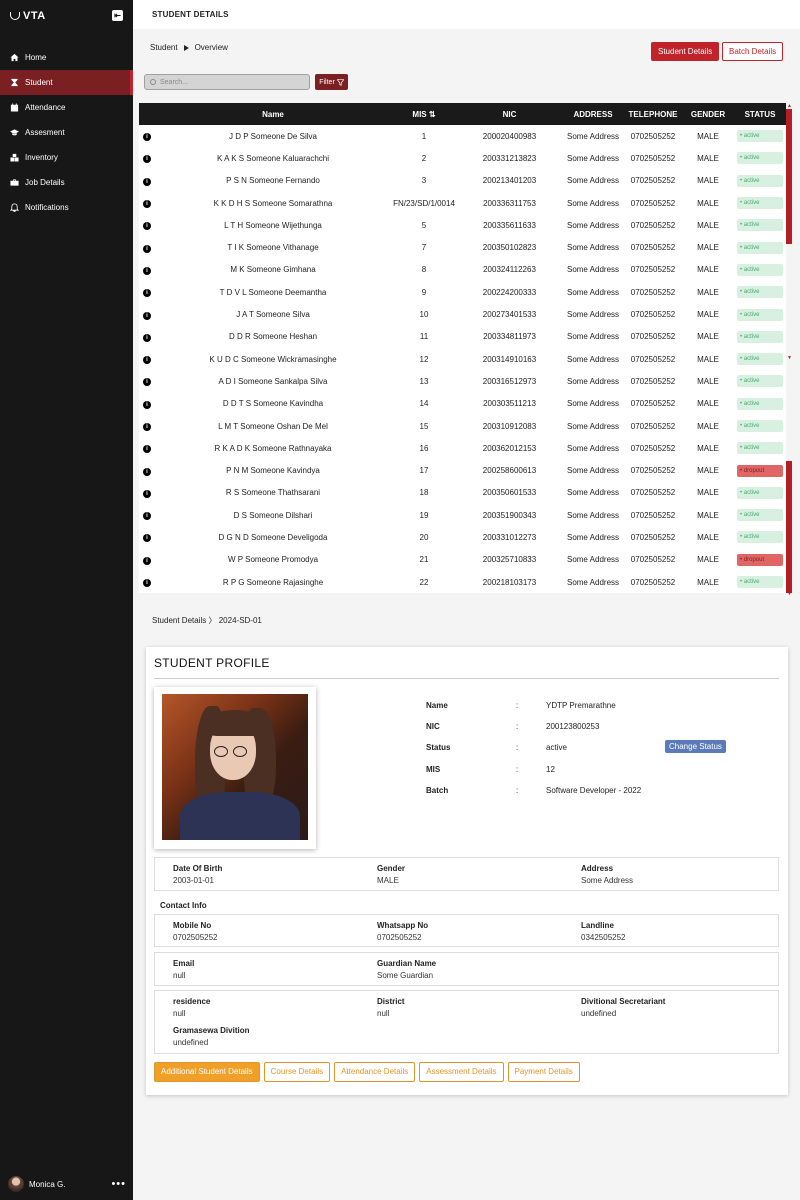 This screenshot has width=800, height=1200. What do you see at coordinates (179, 620) in the screenshot?
I see `breadcrumb-student-details: Student Details` at bounding box center [179, 620].